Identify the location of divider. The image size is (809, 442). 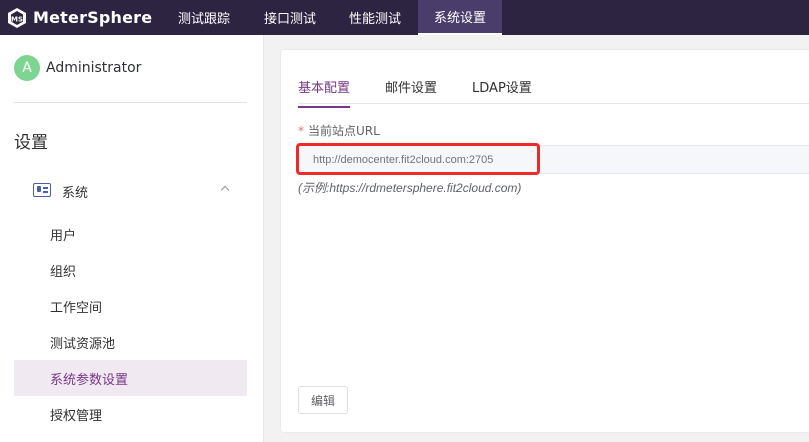
(130, 102).